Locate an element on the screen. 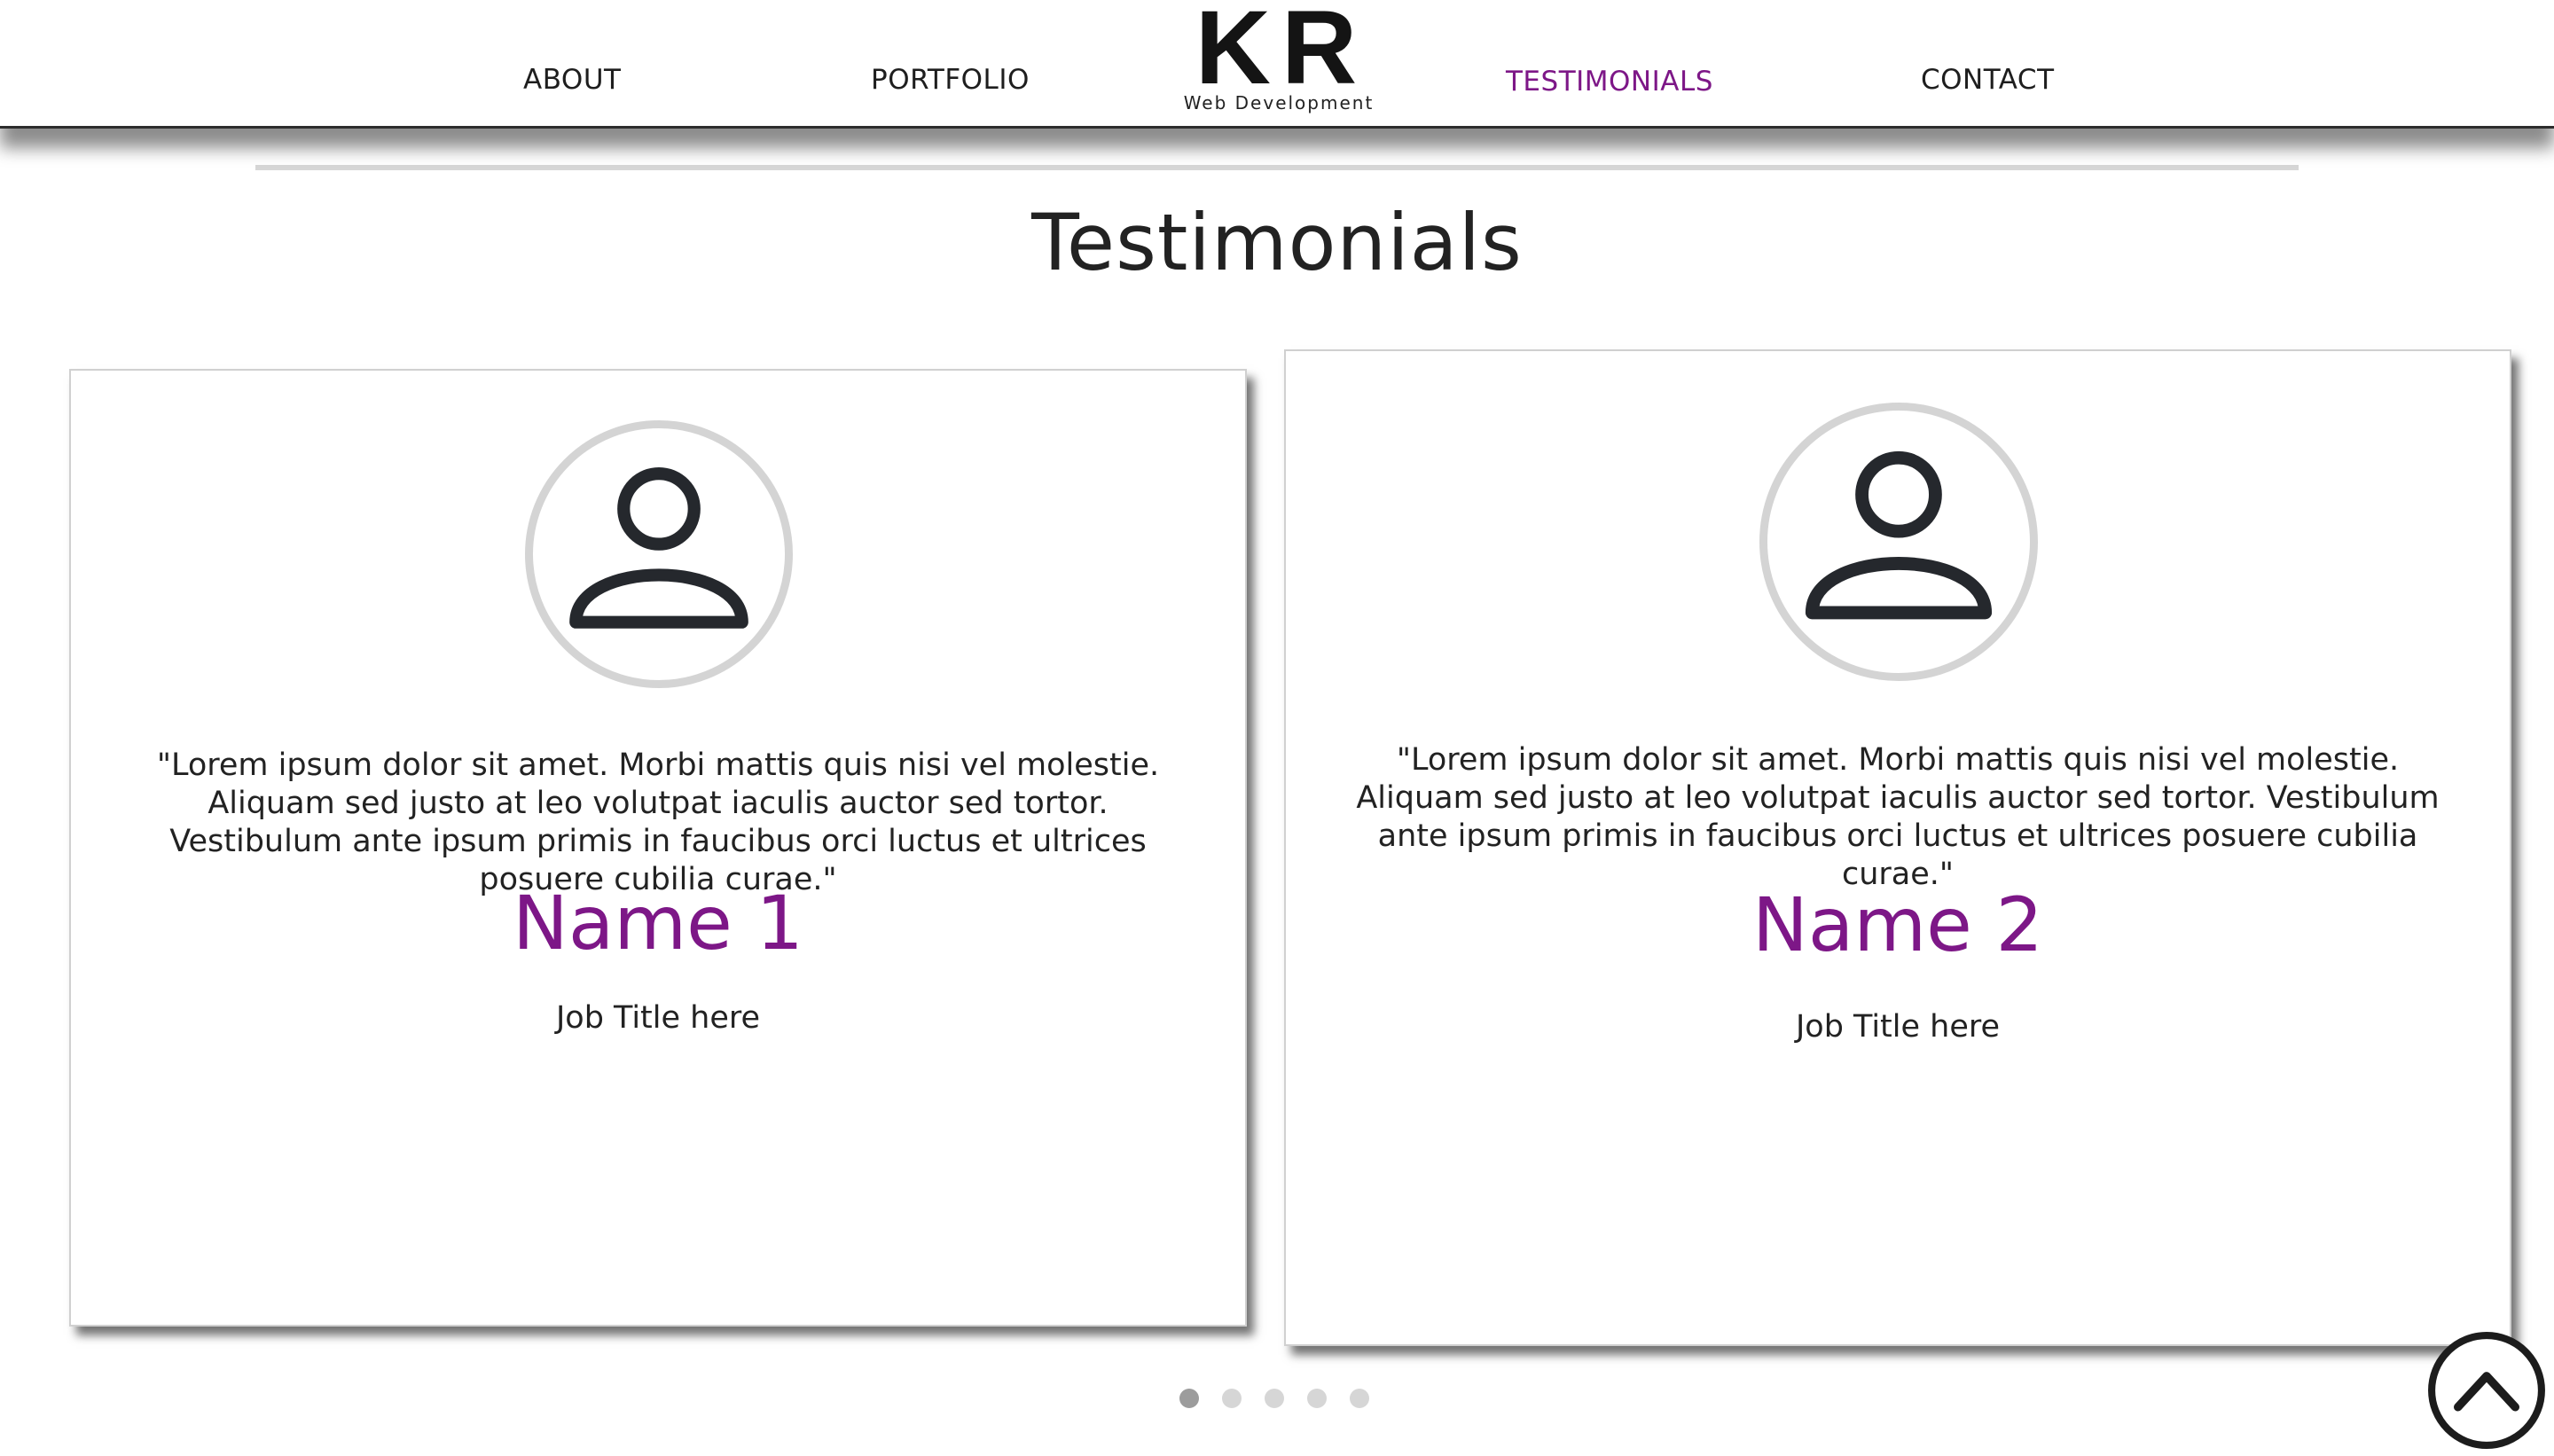 The width and height of the screenshot is (2554, 1456). nav-link-portfolio: PORTFOLIO is located at coordinates (950, 80).